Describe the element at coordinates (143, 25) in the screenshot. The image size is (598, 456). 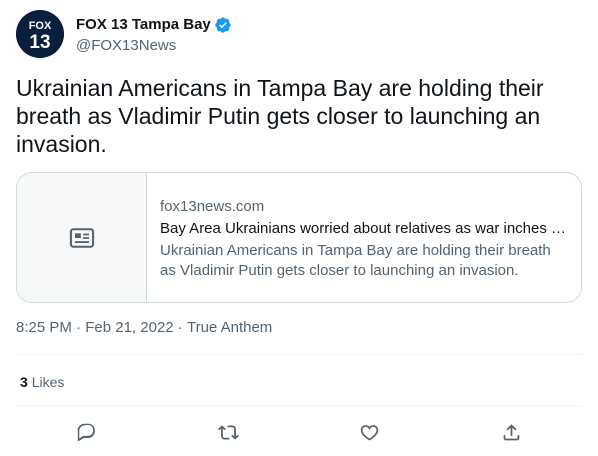
I see `display-name: FOX 13 Tampa Bay` at that location.